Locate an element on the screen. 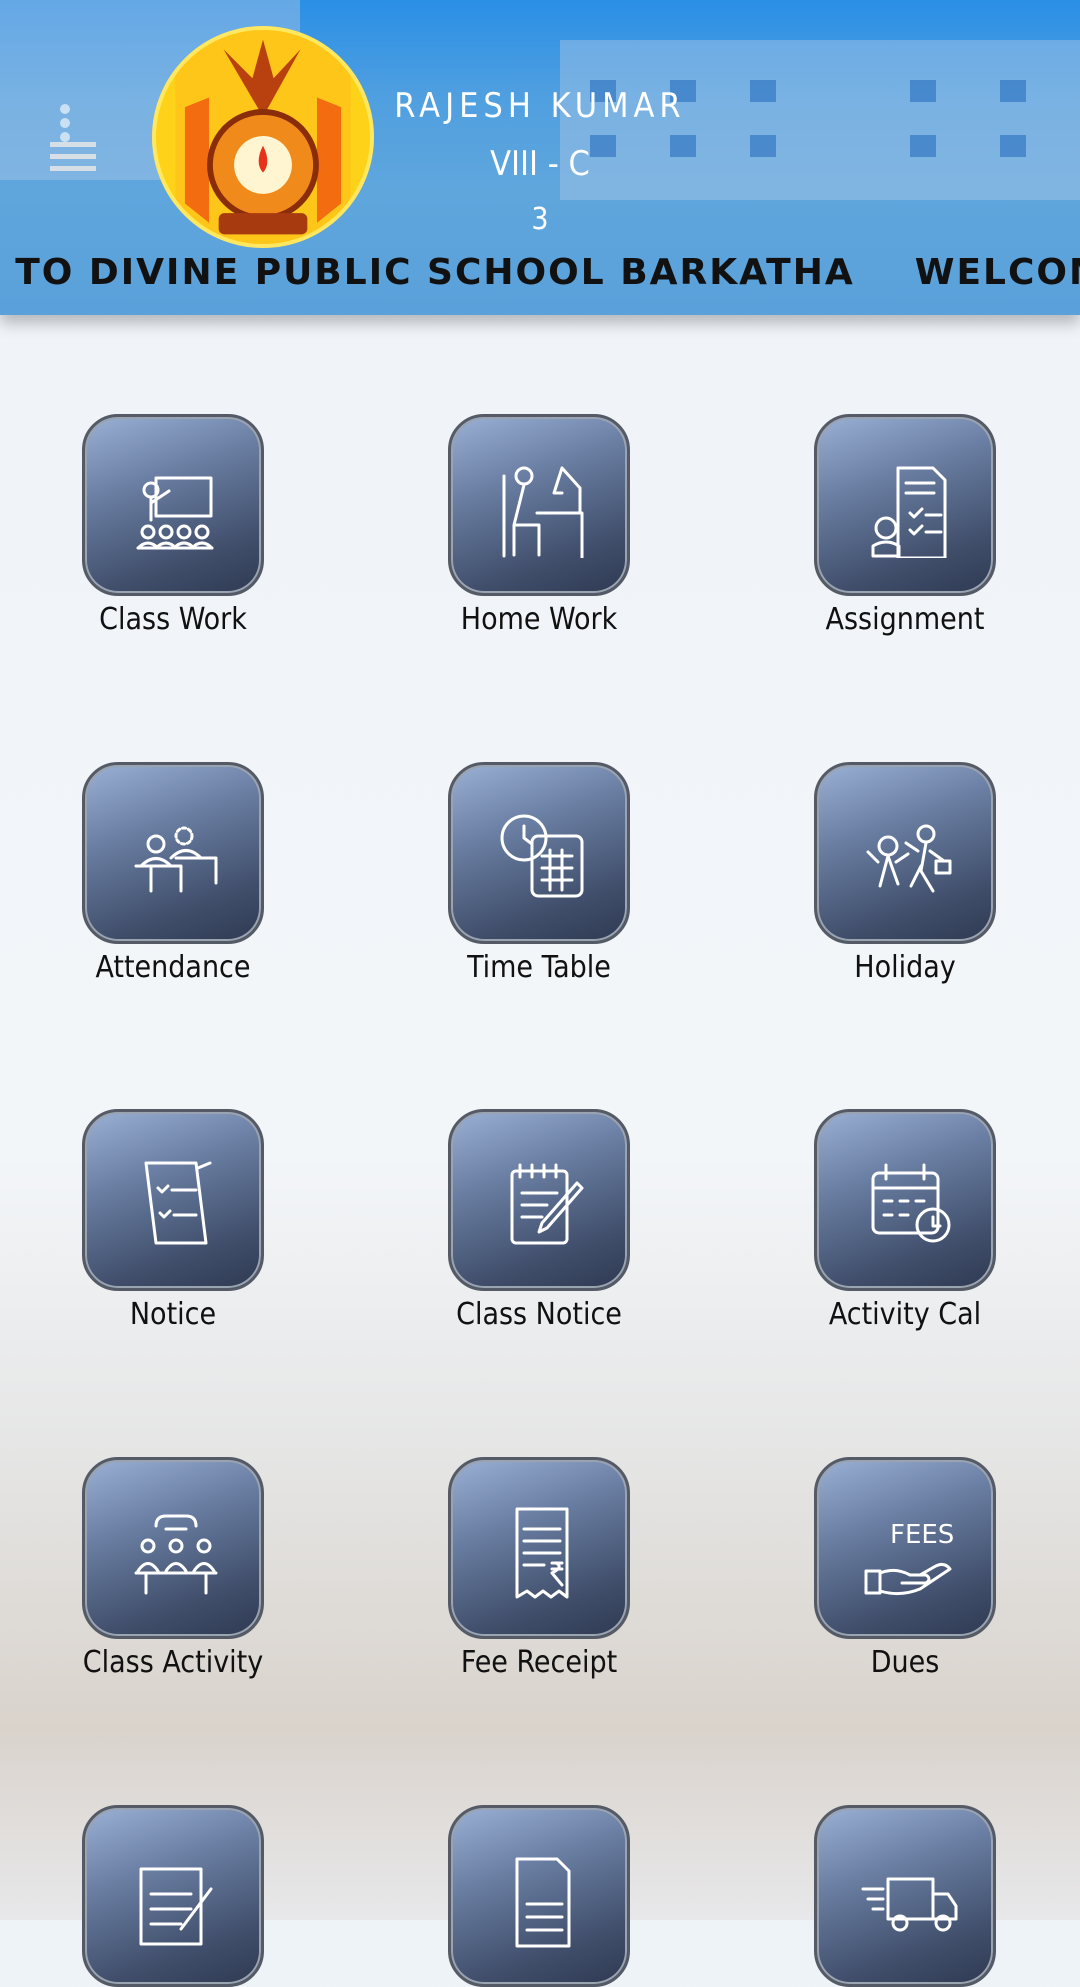  tile-fee-receipt is located at coordinates (539, 1548).